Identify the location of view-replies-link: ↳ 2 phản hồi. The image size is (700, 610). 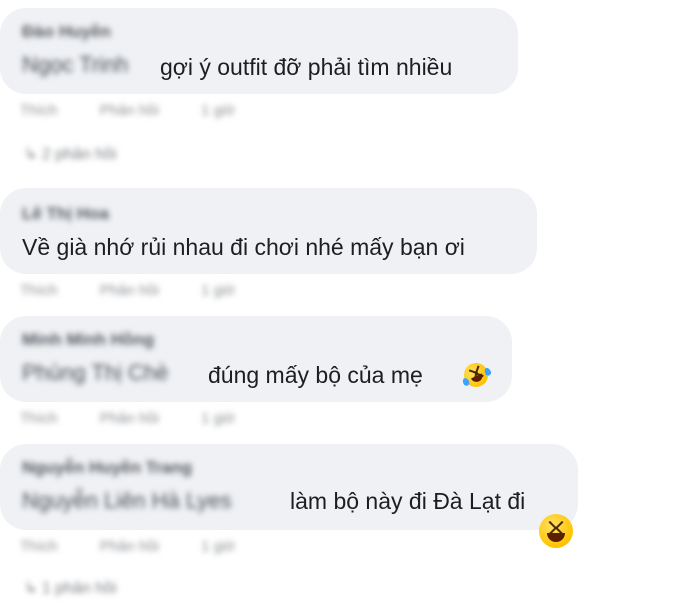
(70, 154).